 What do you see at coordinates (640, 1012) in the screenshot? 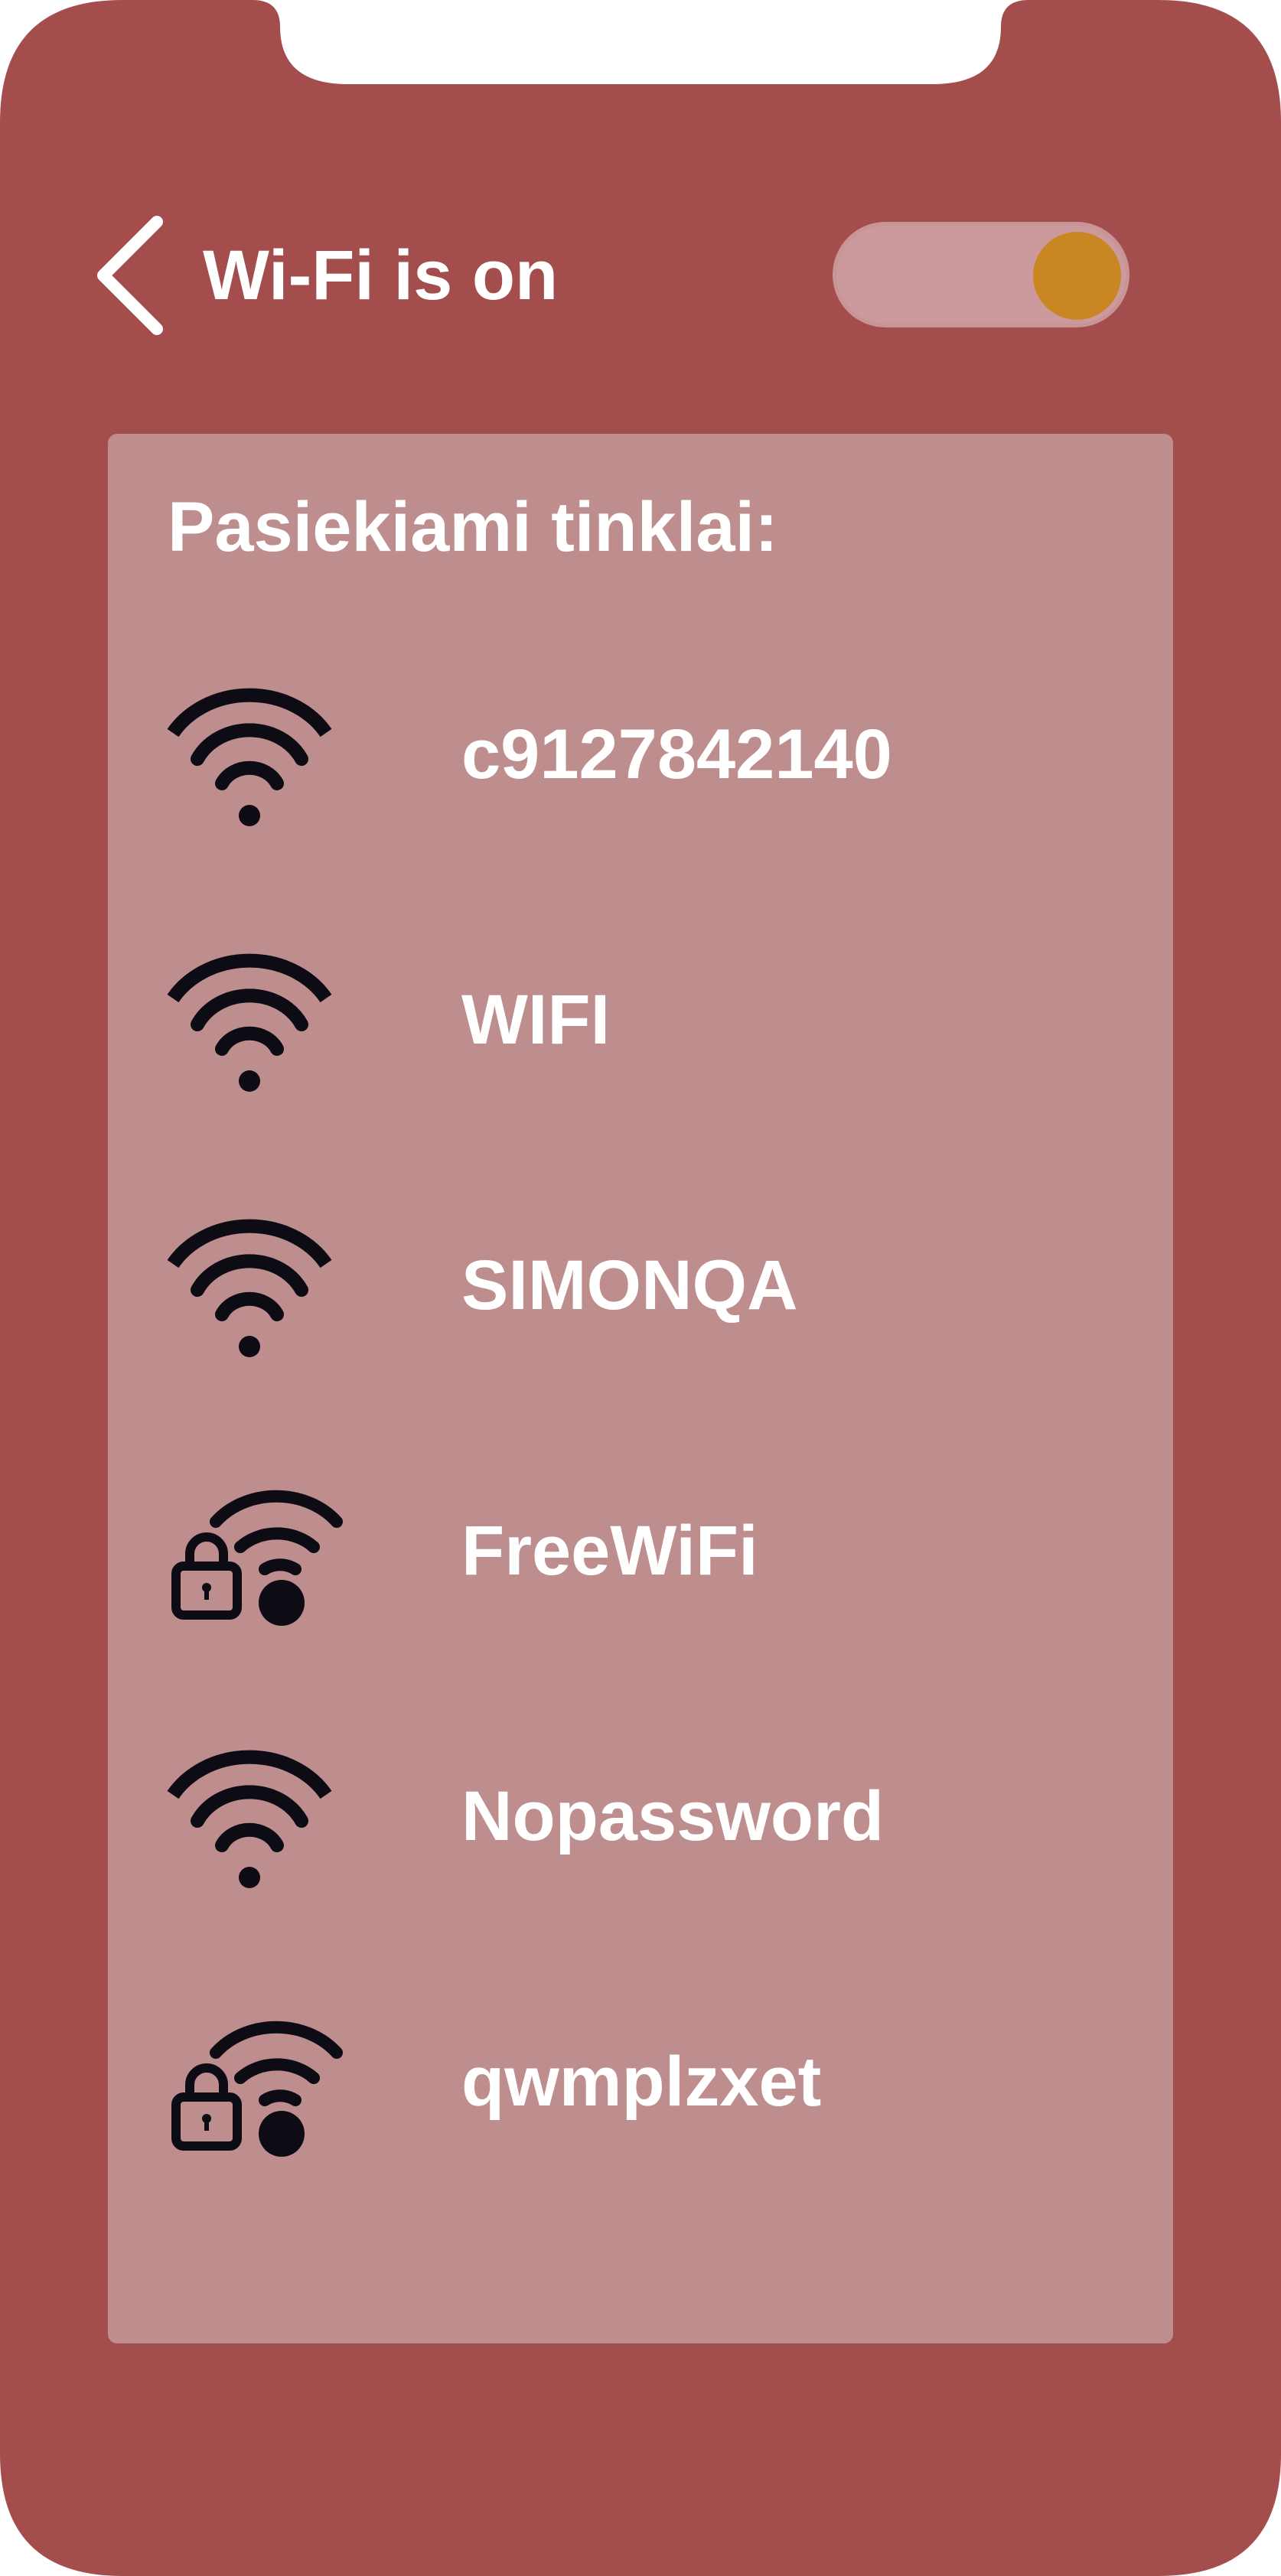
I see `network-item: WIFI` at bounding box center [640, 1012].